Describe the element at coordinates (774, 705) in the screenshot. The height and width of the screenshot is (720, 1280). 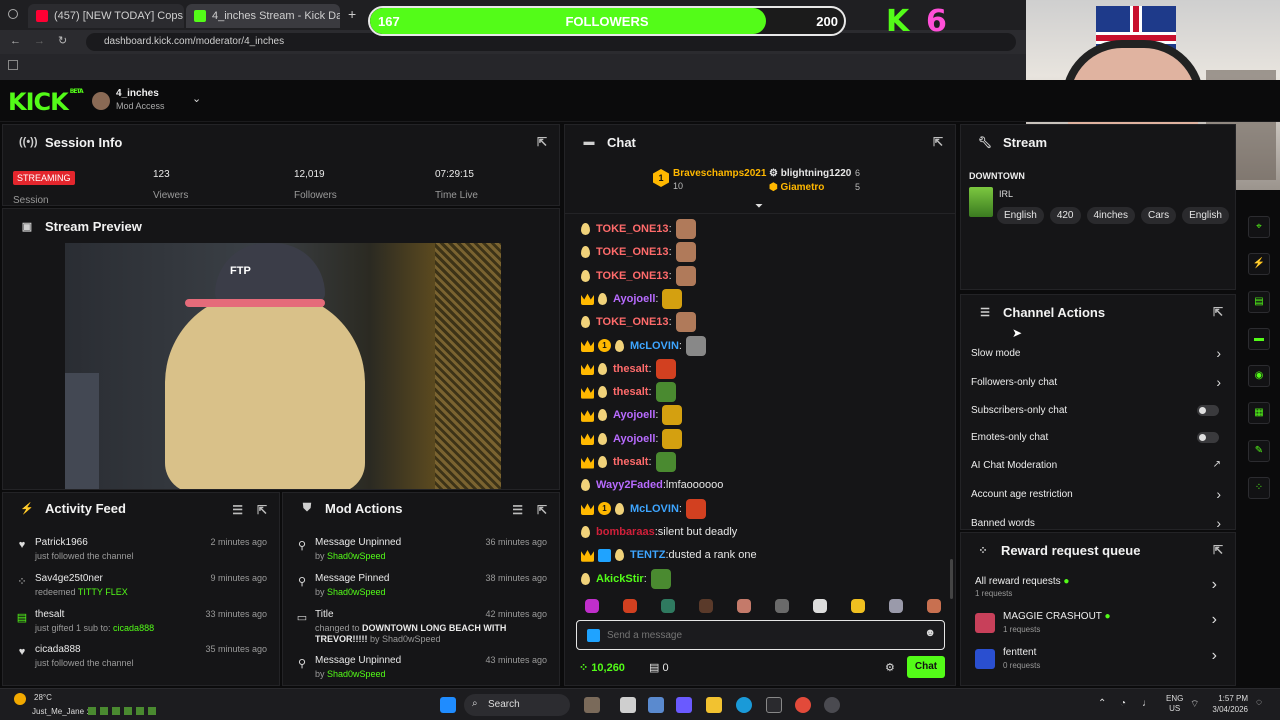
I see `store-icon` at that location.